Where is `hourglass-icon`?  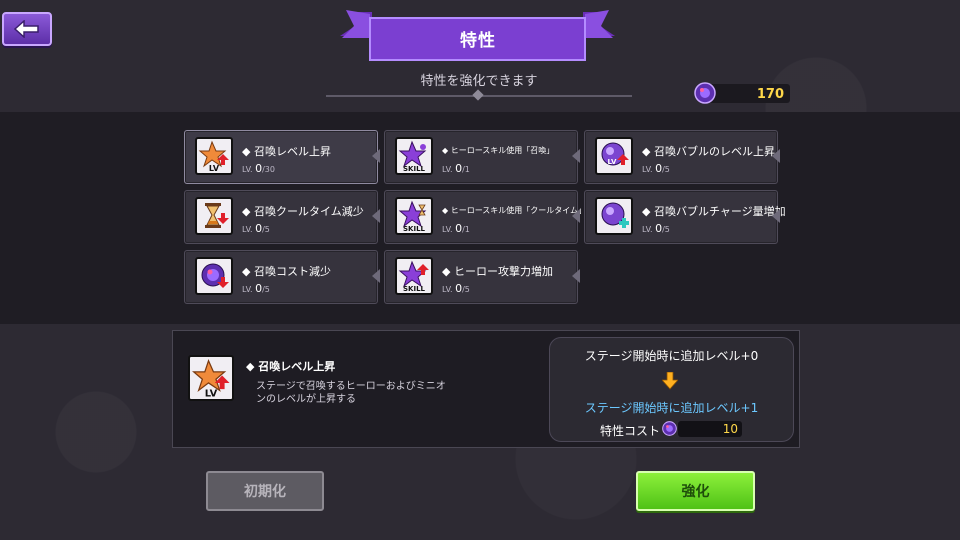
hourglass-icon is located at coordinates (214, 216).